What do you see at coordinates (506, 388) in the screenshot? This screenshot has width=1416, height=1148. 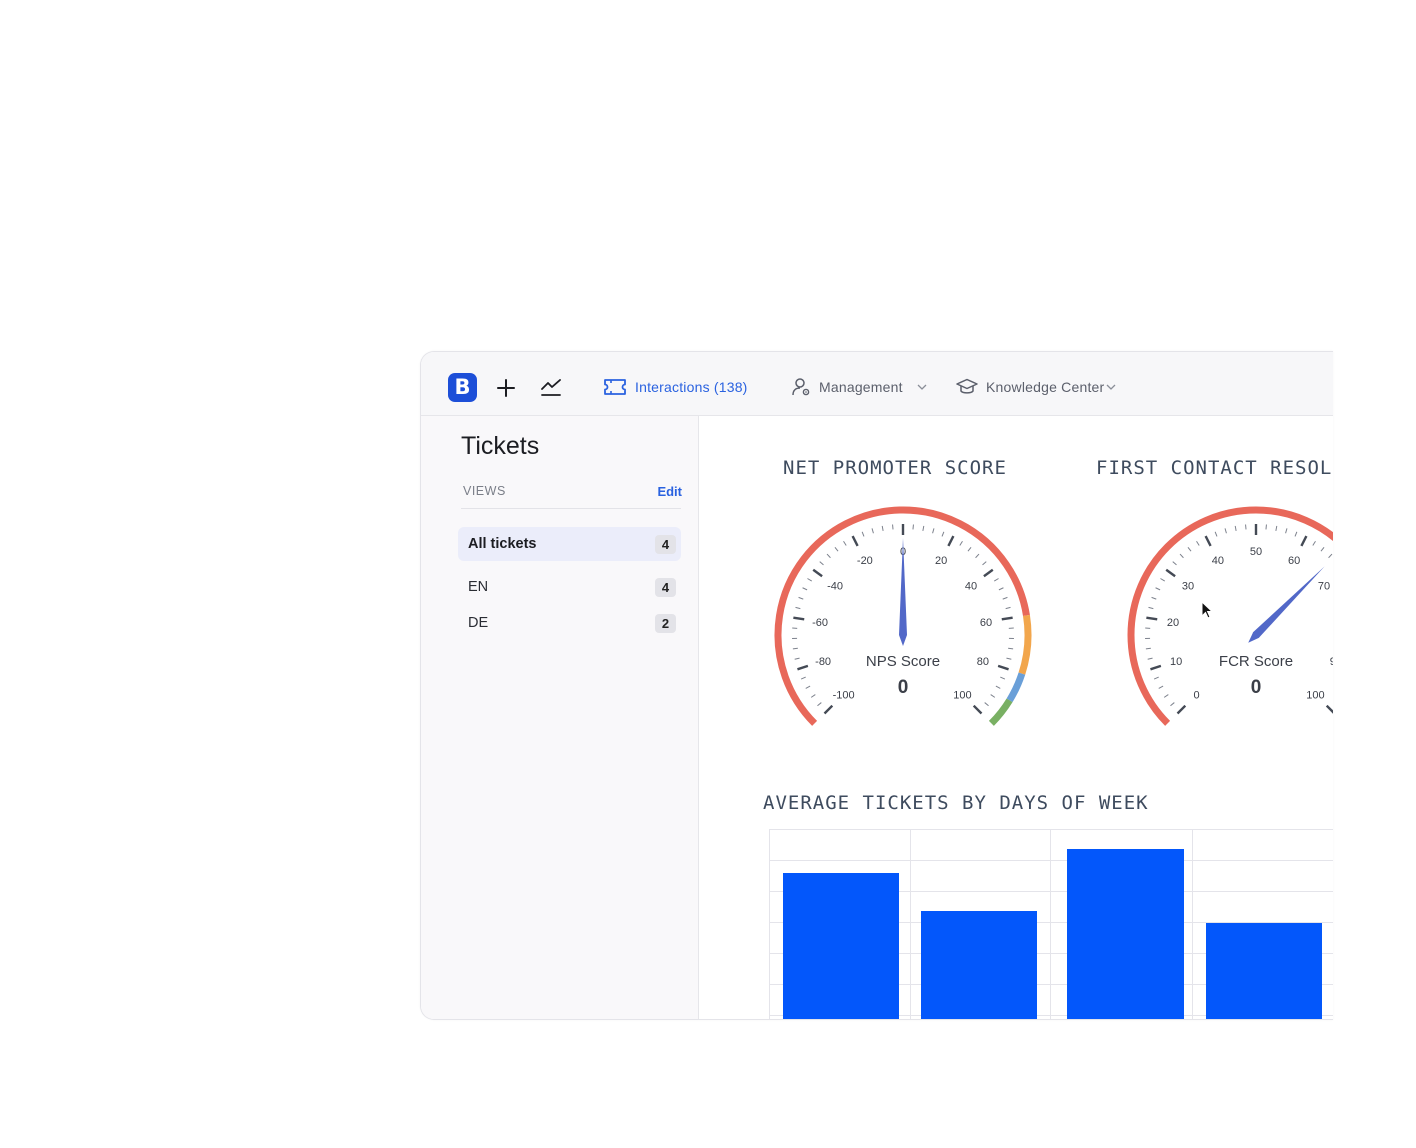 I see `plus-icon` at bounding box center [506, 388].